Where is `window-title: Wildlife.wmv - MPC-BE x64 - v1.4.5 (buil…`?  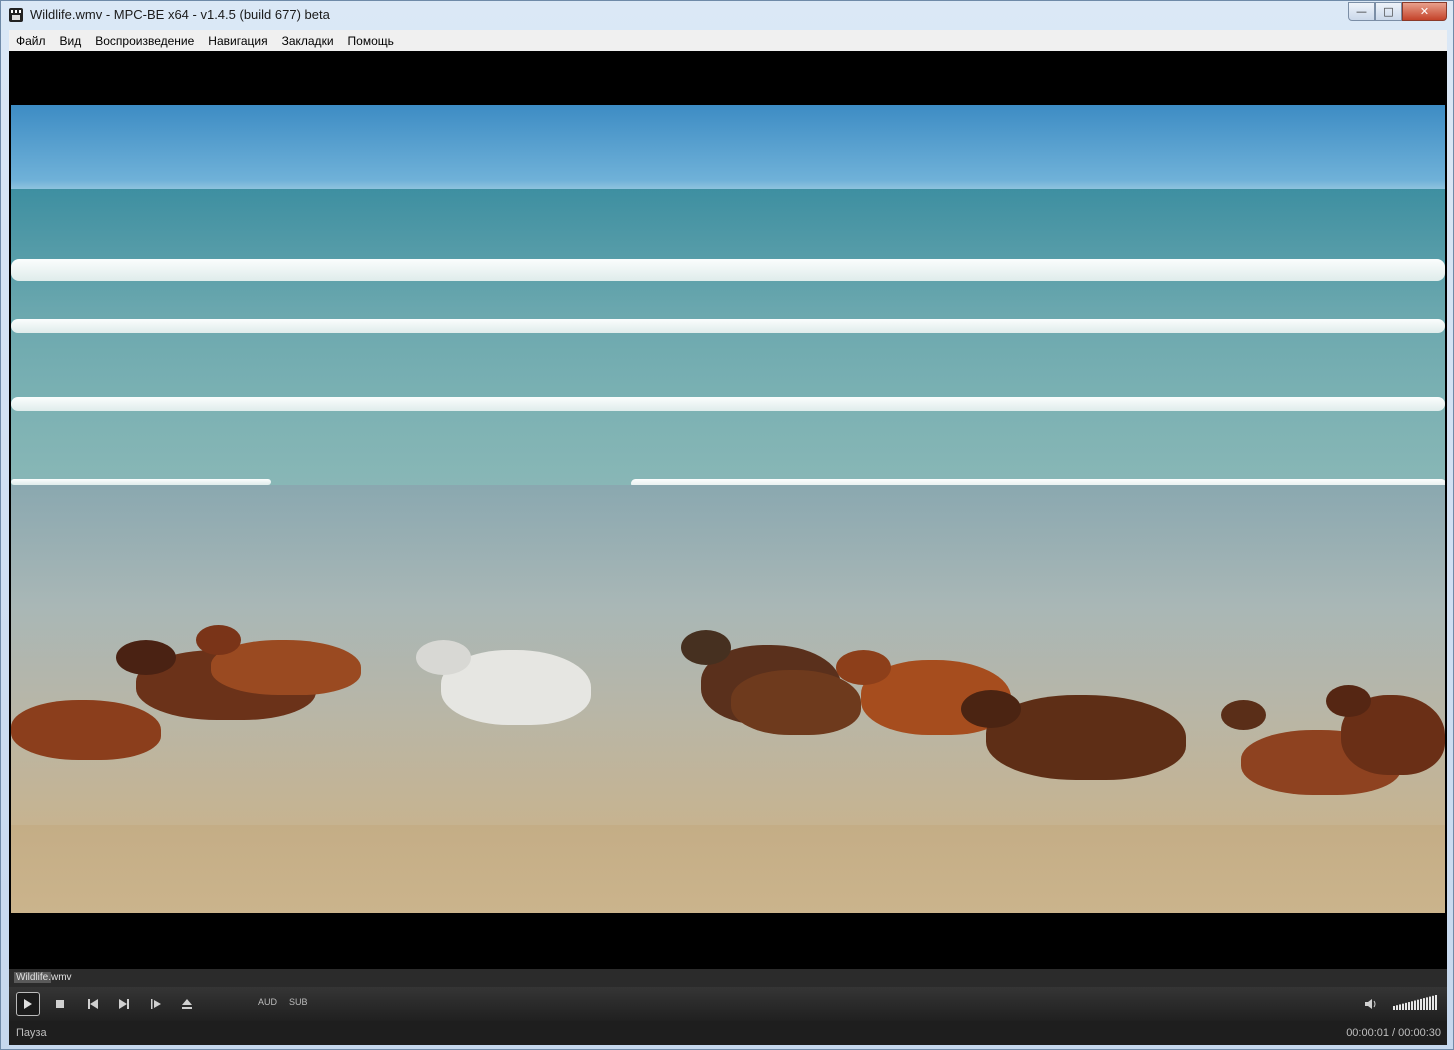 window-title: Wildlife.wmv - MPC-BE x64 - v1.4.5 (buil… is located at coordinates (180, 14).